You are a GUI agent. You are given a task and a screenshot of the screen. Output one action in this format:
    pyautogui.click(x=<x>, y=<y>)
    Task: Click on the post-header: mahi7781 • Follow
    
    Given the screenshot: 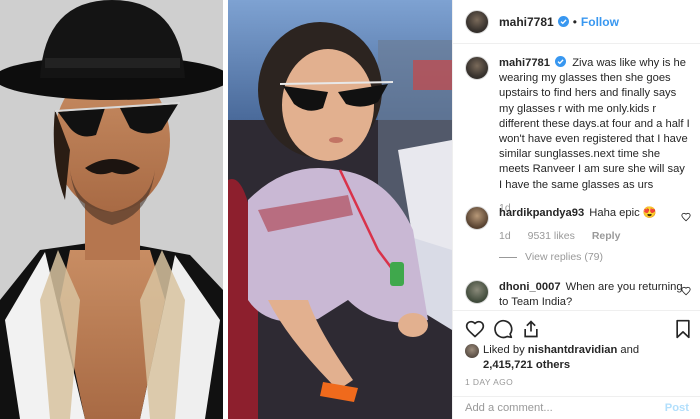 What is the action you would take?
    pyautogui.click(x=576, y=22)
    